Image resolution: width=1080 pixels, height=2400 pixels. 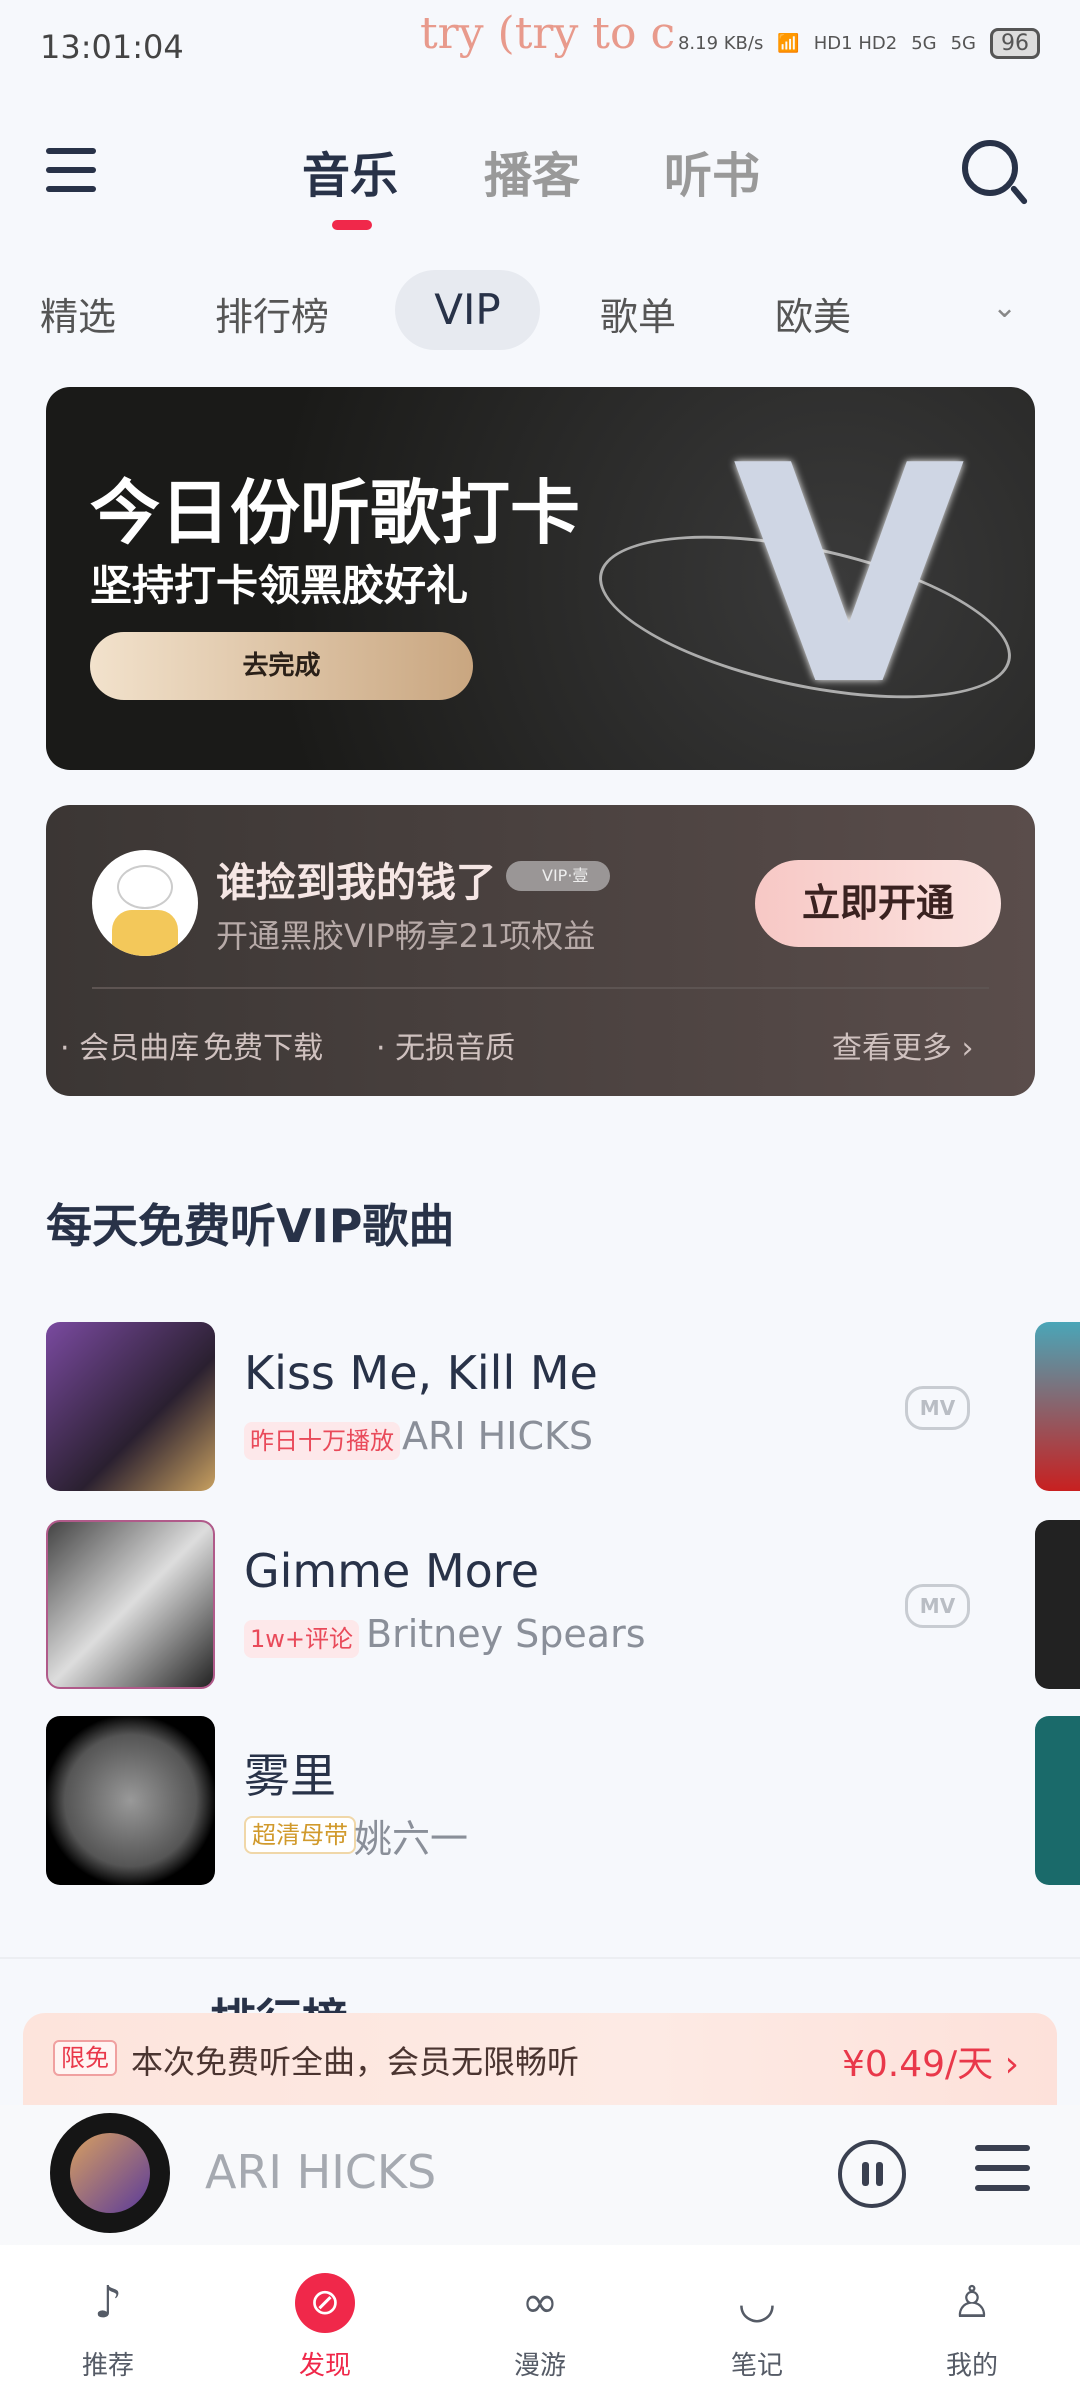 What do you see at coordinates (392, 1571) in the screenshot?
I see `song-title: Gimme More` at bounding box center [392, 1571].